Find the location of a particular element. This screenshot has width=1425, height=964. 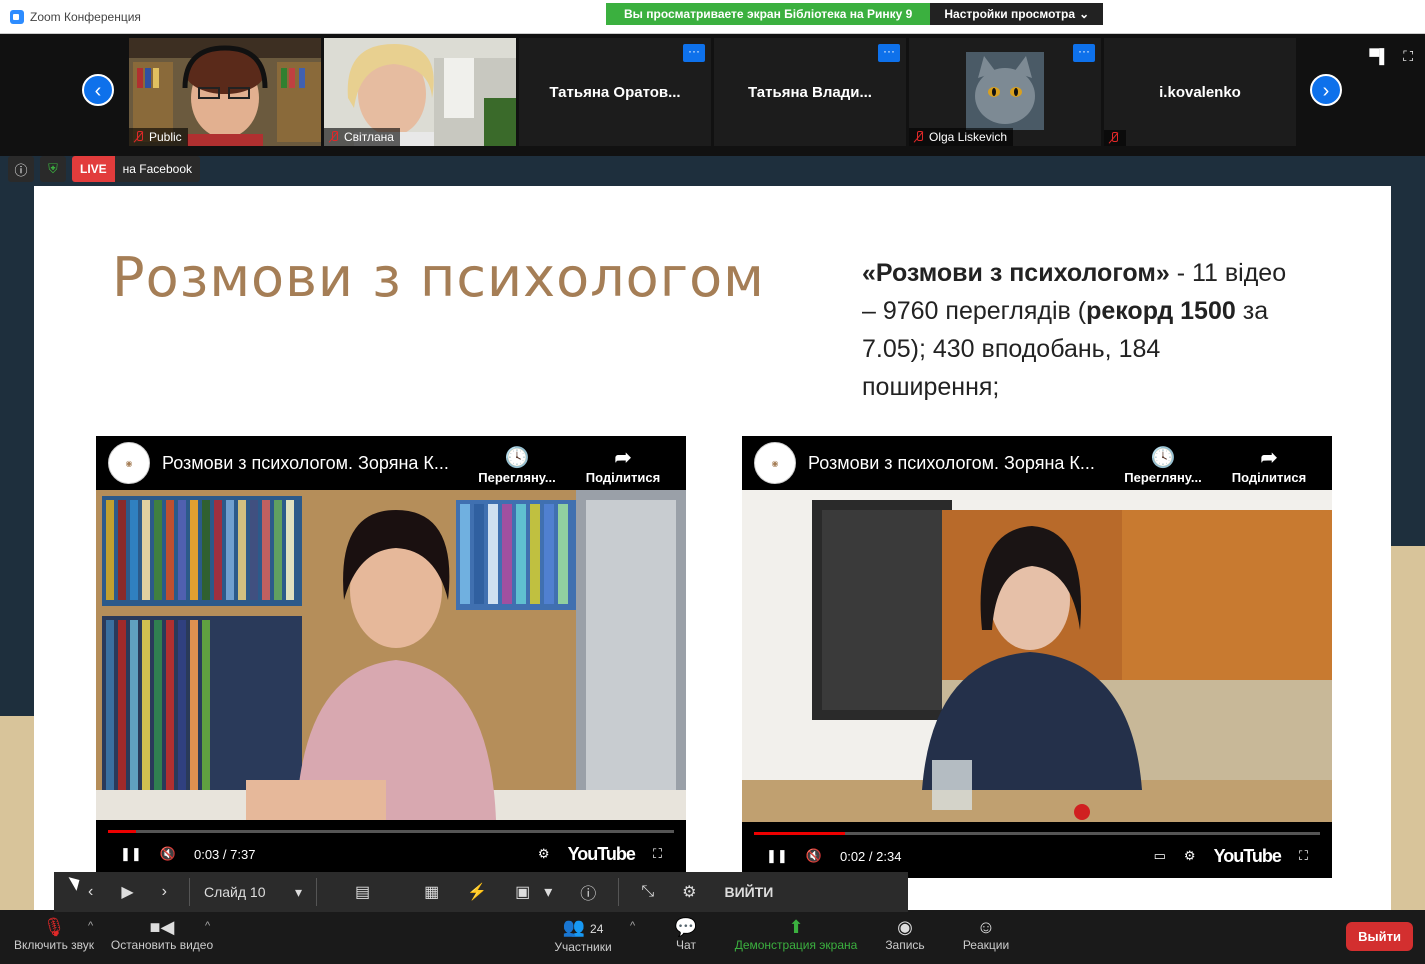

participant-name: Світлана is located at coordinates (369, 137).